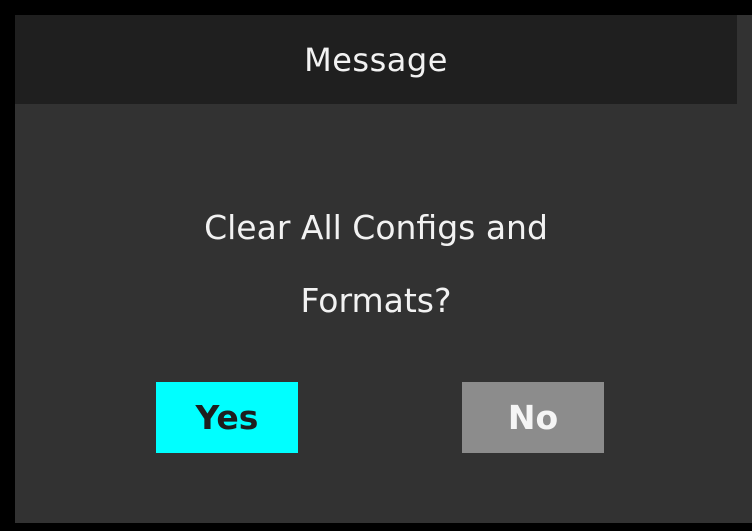 This screenshot has height=531, width=752. I want to click on dialog-message-line-2: Formats?, so click(376, 300).